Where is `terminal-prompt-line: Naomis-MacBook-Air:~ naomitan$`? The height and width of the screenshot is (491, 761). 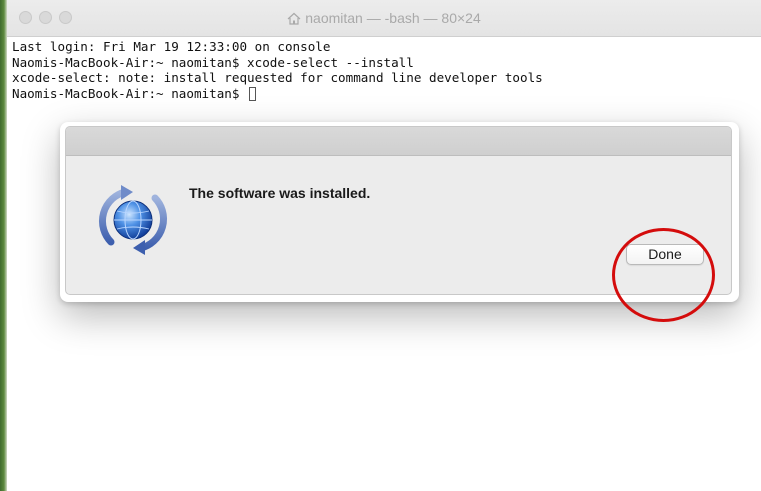 terminal-prompt-line: Naomis-MacBook-Air:~ naomitan$ is located at coordinates (383, 94).